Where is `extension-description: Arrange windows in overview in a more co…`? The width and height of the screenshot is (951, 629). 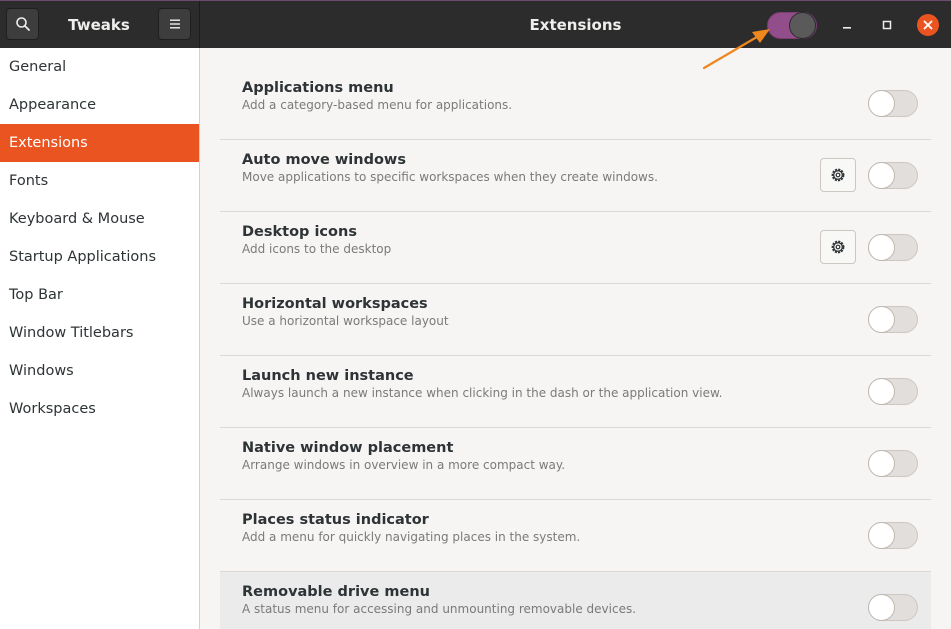
extension-description: Arrange windows in overview in a more co… is located at coordinates (404, 465).